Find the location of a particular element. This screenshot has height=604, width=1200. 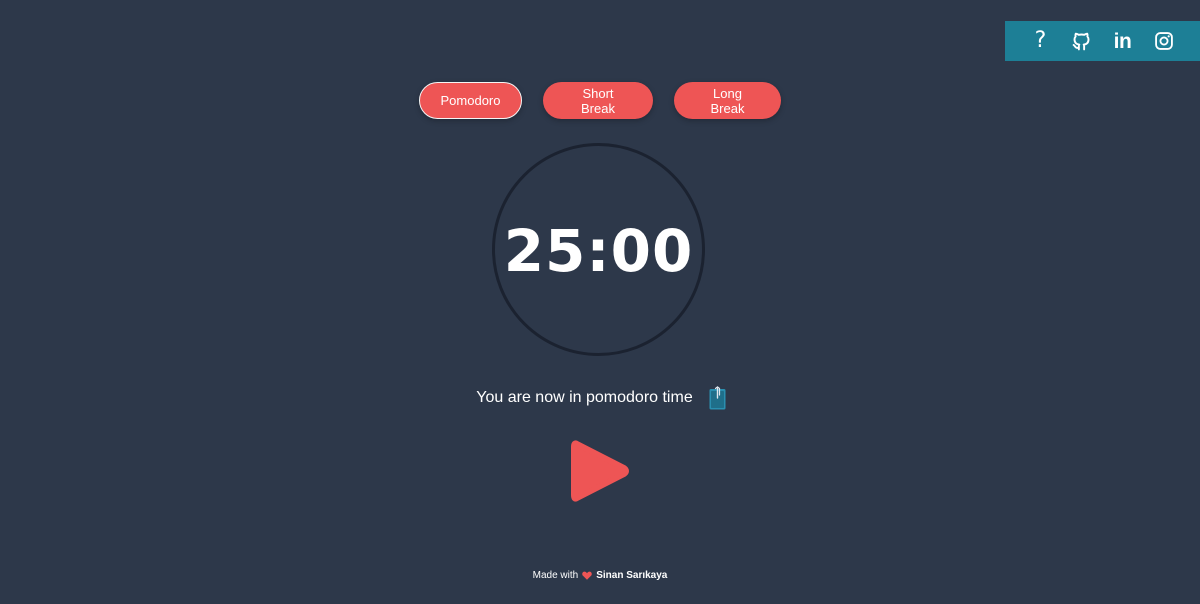

instagram-icon is located at coordinates (1163, 41).